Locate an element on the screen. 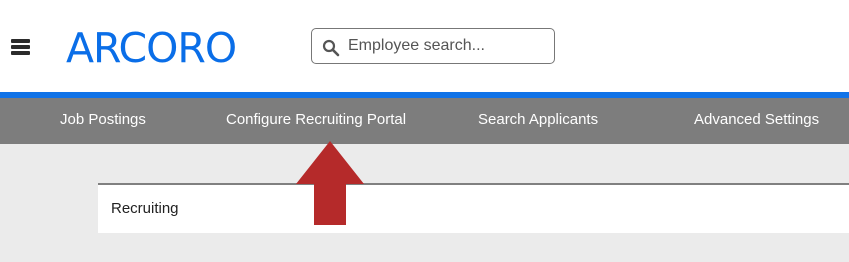  nav-item-configure-recruiting-portal: Configure Recruiting Portal is located at coordinates (316, 120).